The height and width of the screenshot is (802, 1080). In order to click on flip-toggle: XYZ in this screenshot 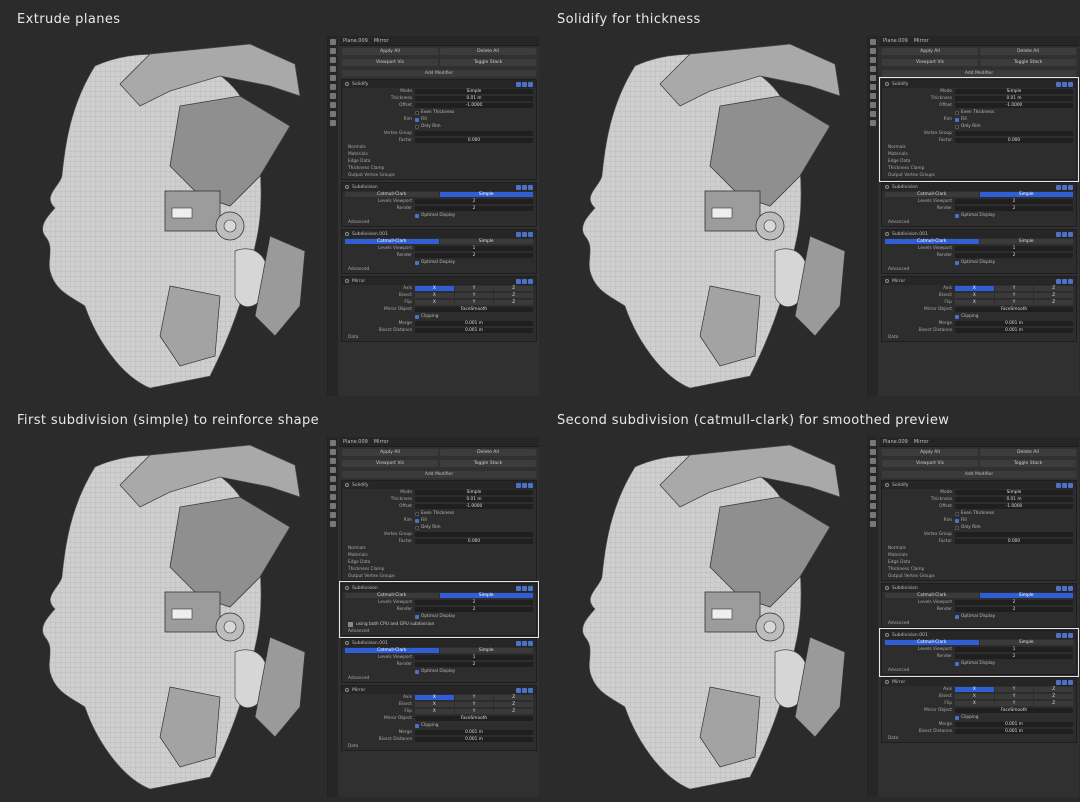, I will do `click(1014, 302)`.